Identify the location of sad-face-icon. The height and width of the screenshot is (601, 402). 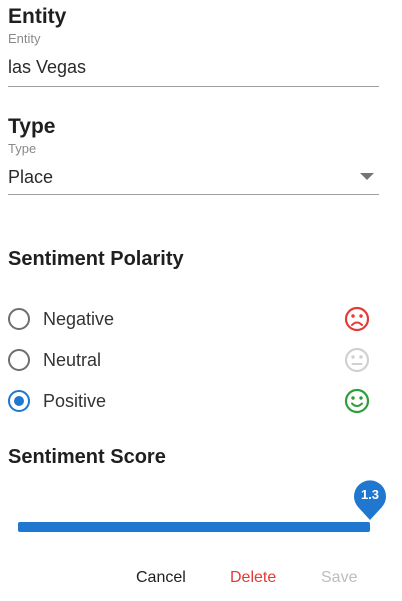
(357, 319).